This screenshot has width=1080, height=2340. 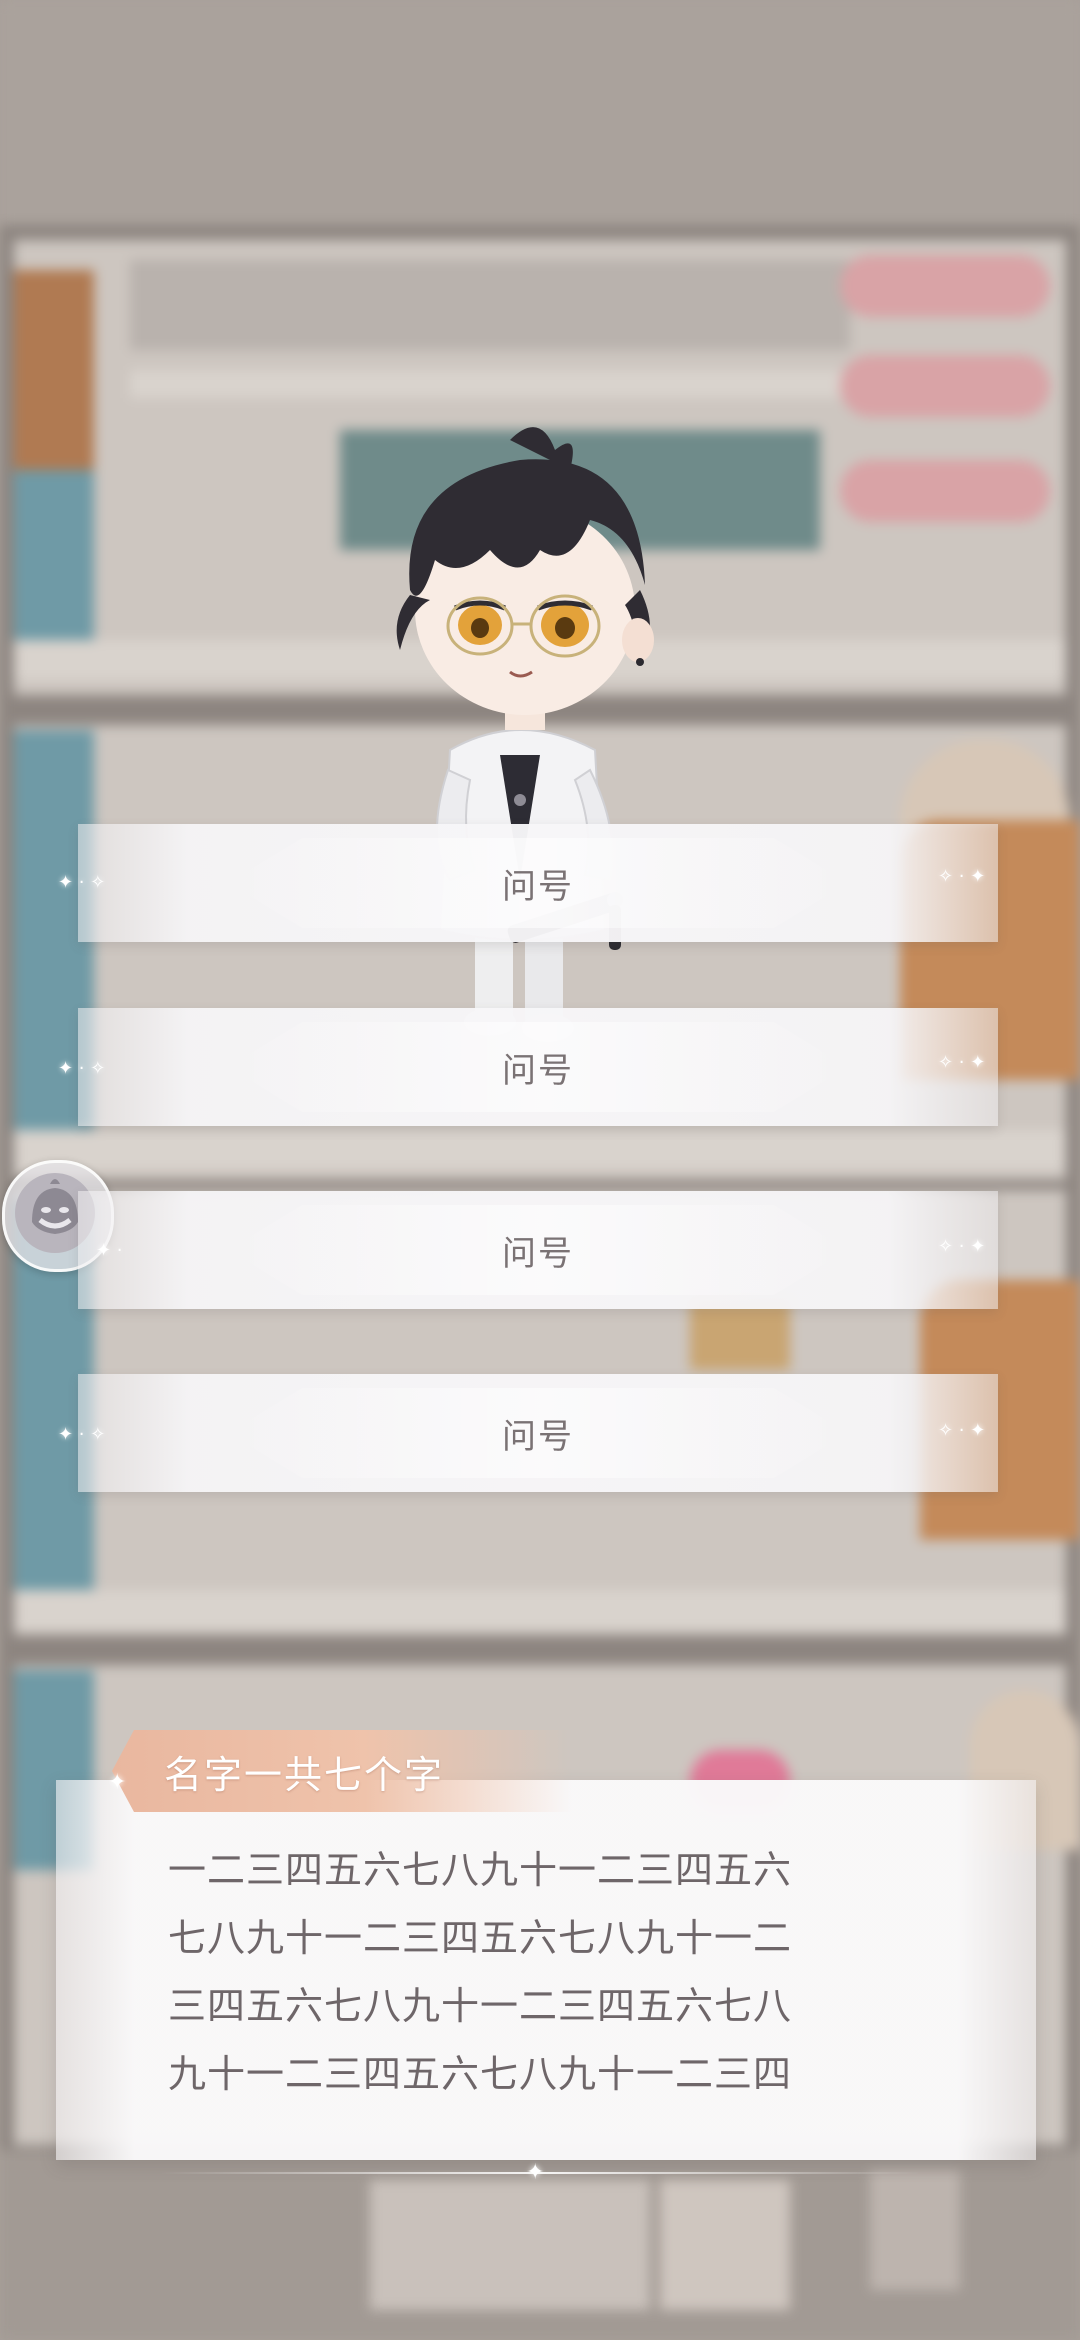 I want to click on sparkle-icon: ✦ ·, so click(x=109, y=1250).